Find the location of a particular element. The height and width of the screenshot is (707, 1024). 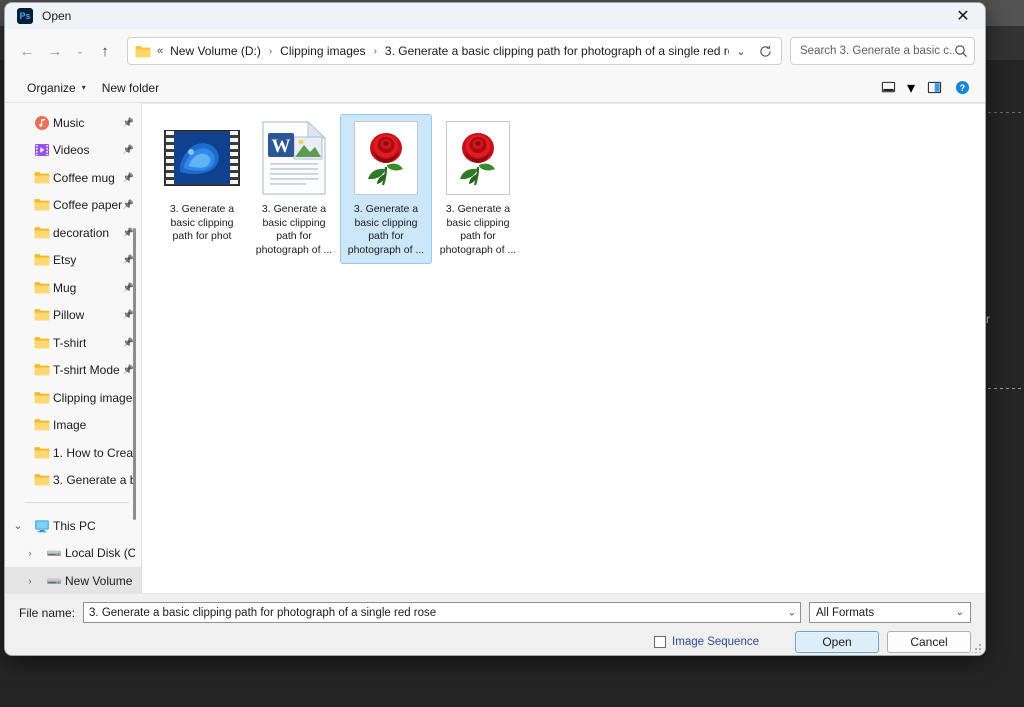

photoshop-app-icon: Ps is located at coordinates (25, 15).